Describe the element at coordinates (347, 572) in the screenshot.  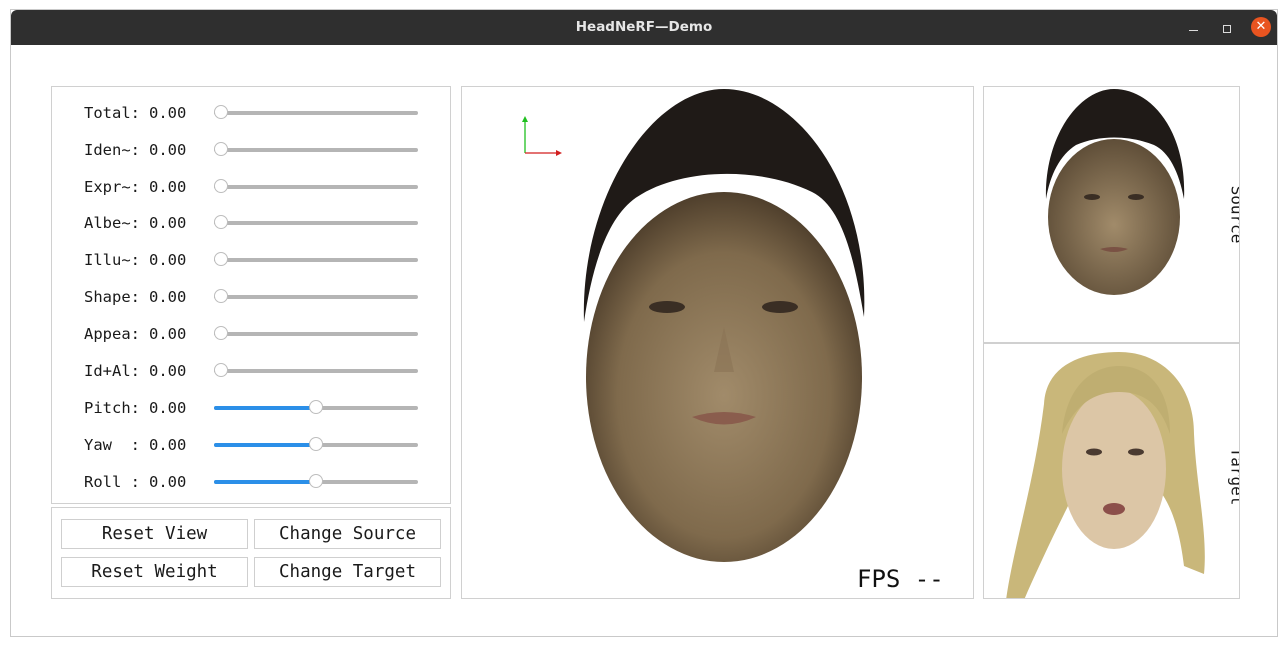
I see `change-target-button: Change Target` at that location.